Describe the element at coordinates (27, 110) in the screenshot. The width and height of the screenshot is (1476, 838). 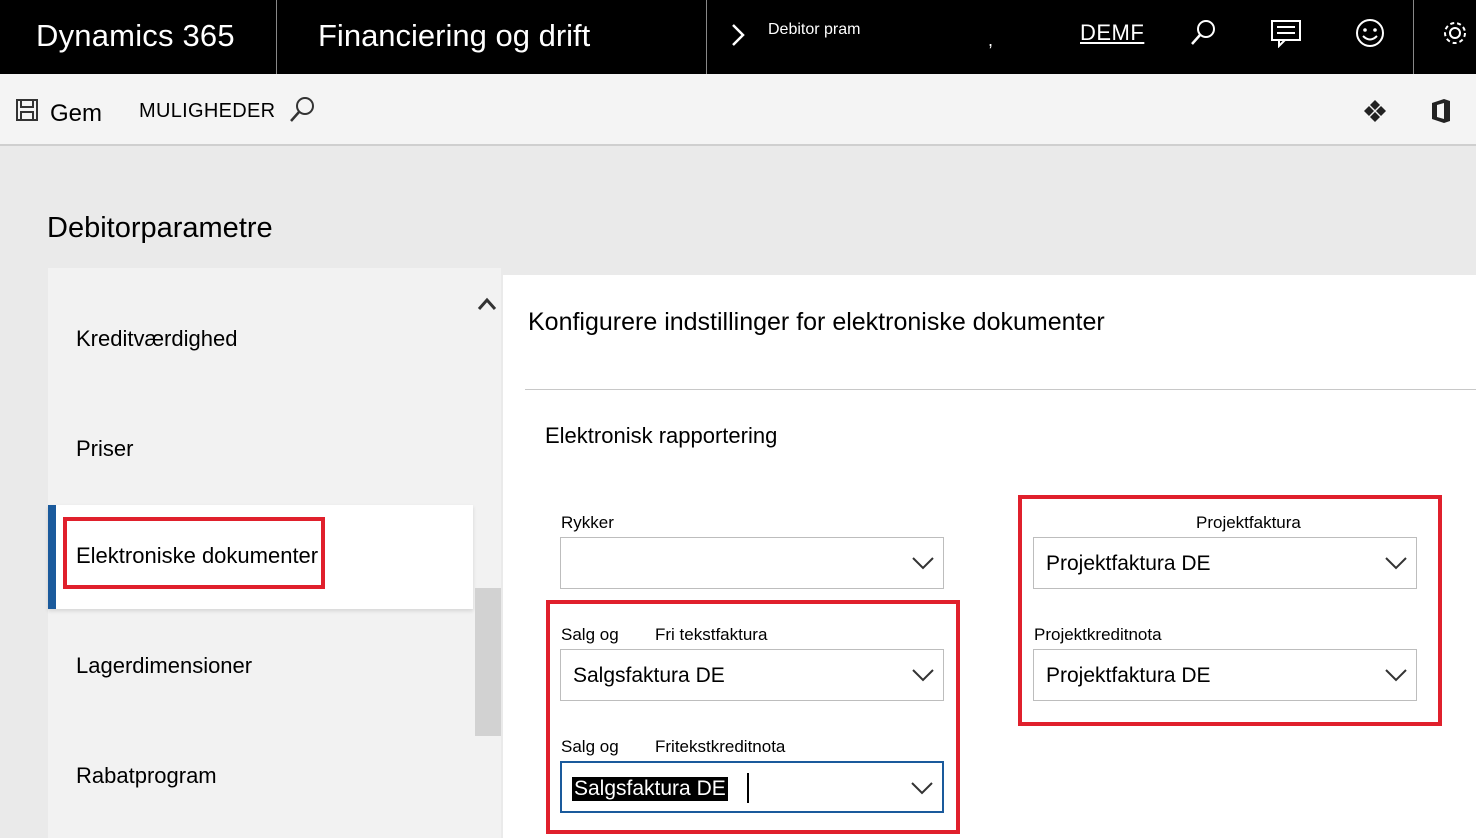
I see `save-icon` at that location.